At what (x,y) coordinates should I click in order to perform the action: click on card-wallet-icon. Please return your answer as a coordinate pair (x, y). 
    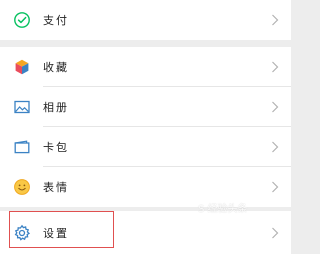
    Looking at the image, I should click on (22, 147).